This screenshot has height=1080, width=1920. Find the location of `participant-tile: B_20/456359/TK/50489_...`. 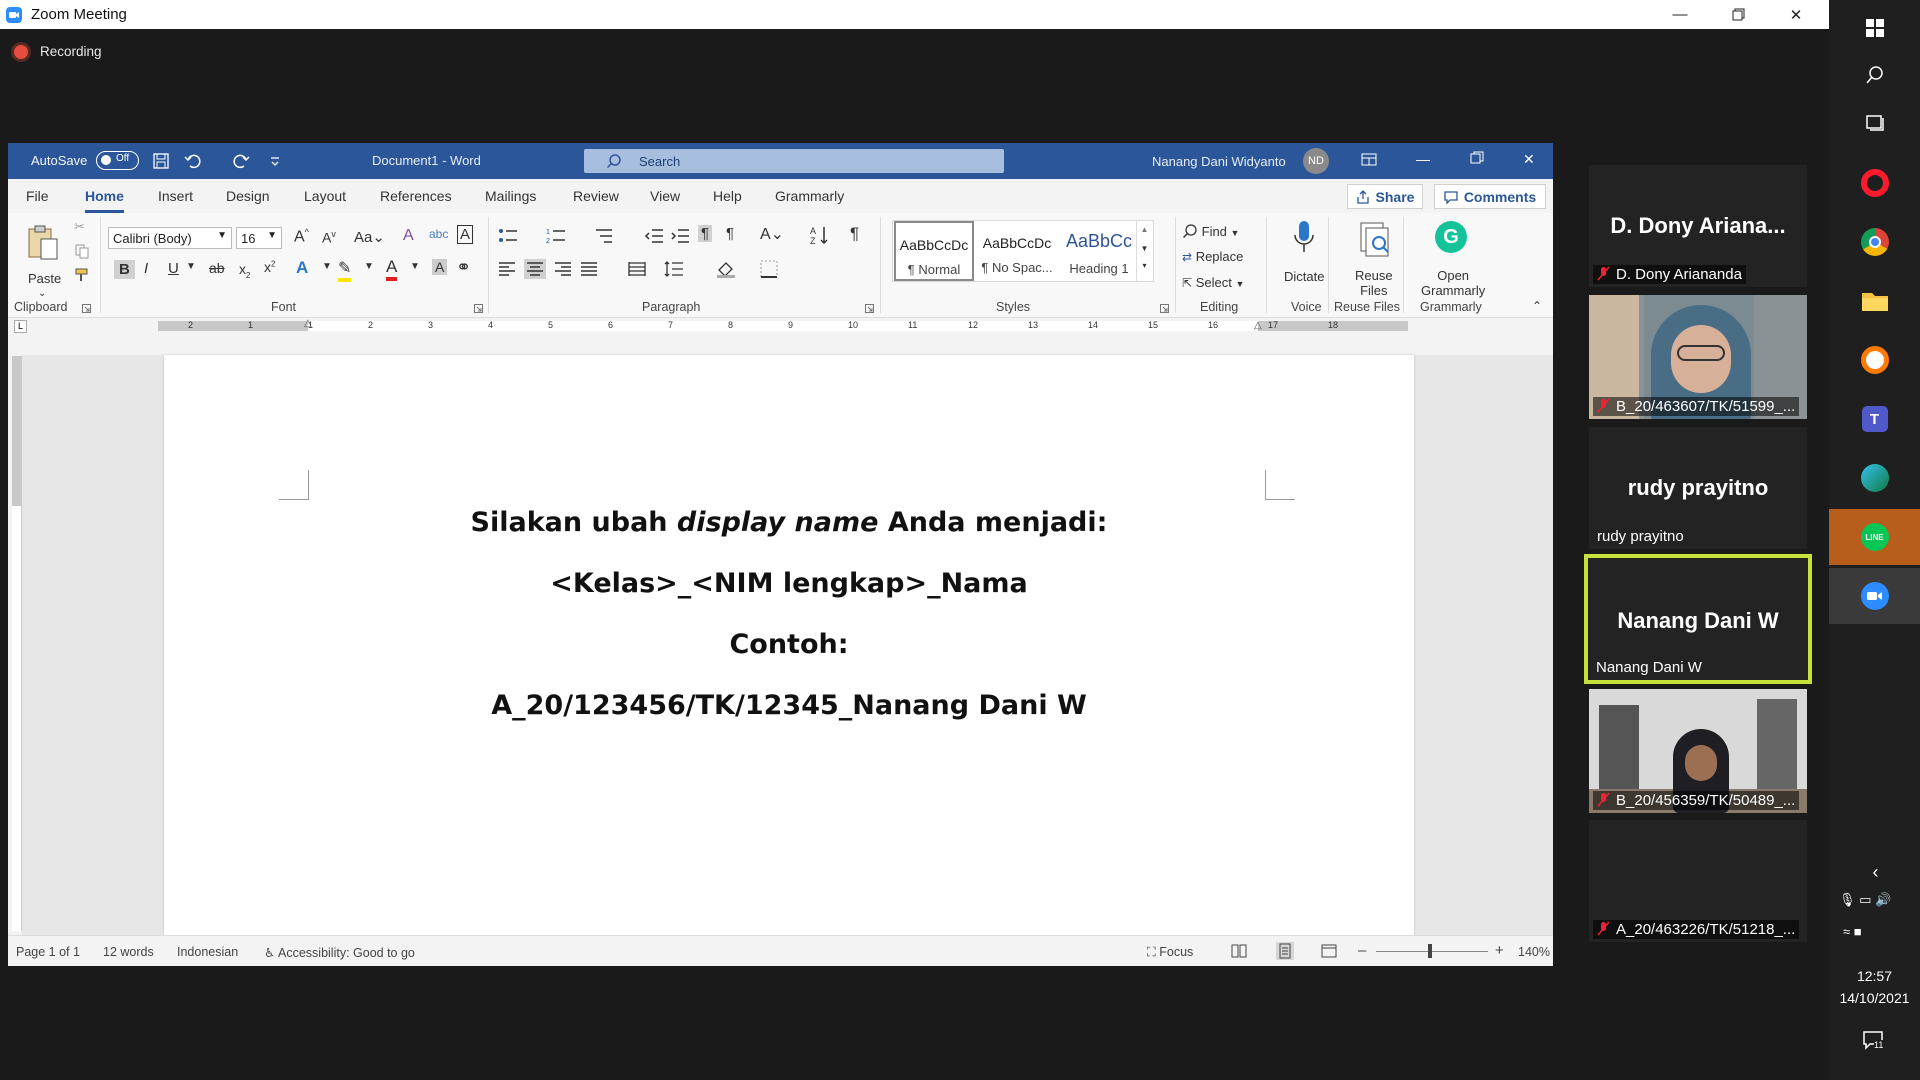

participant-tile: B_20/456359/TK/50489_... is located at coordinates (1698, 751).